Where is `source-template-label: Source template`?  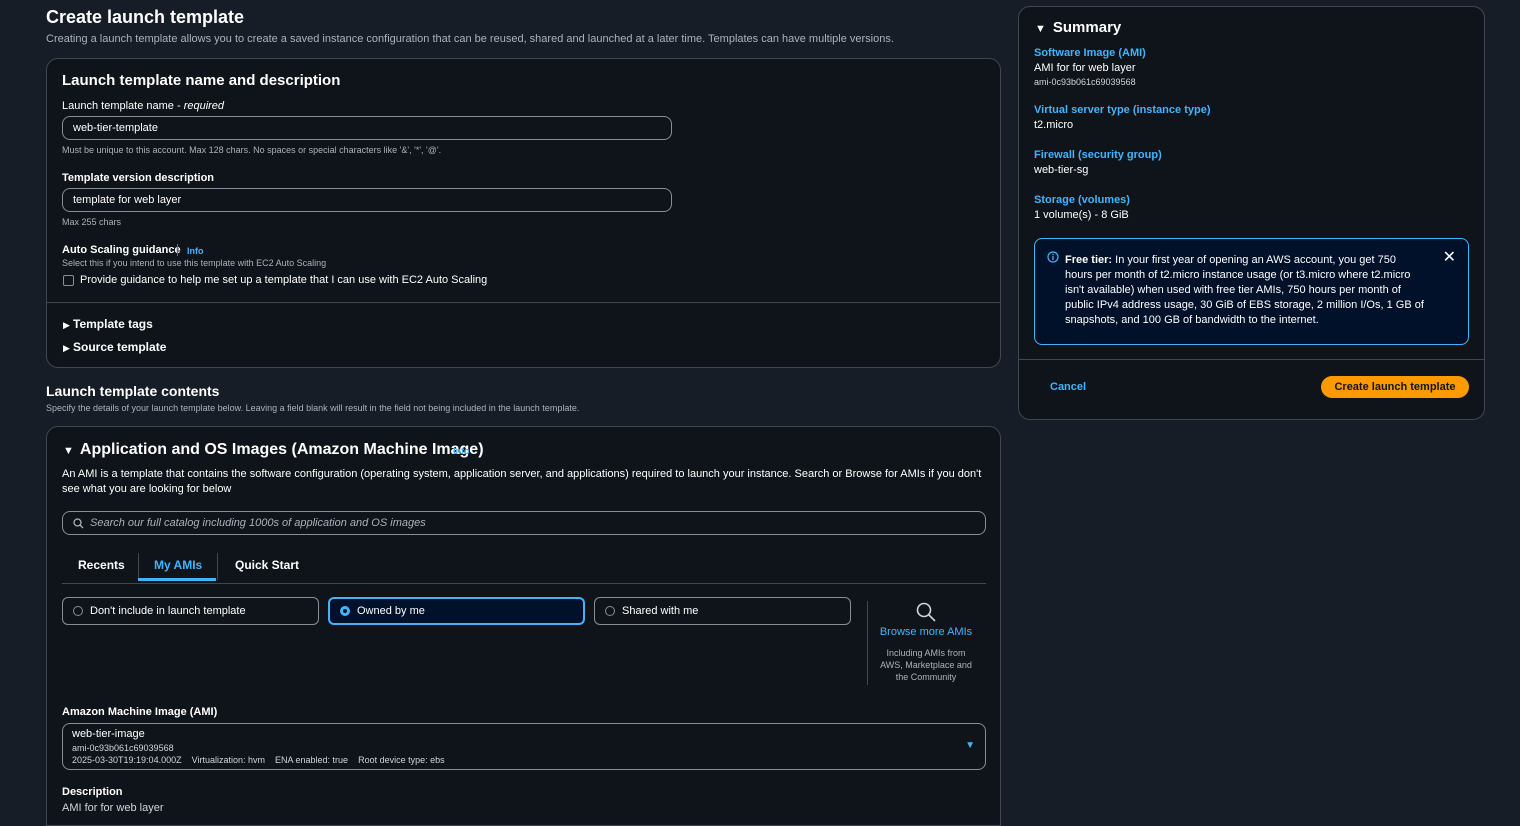 source-template-label: Source template is located at coordinates (120, 347).